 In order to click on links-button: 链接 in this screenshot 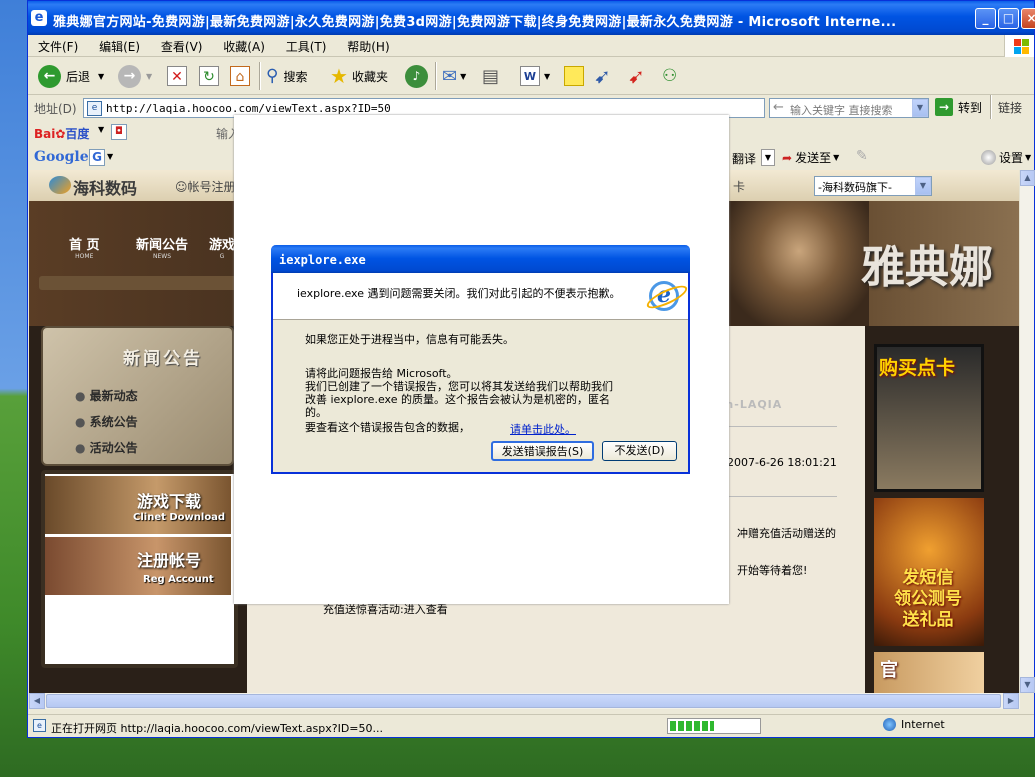, I will do `click(1010, 107)`.